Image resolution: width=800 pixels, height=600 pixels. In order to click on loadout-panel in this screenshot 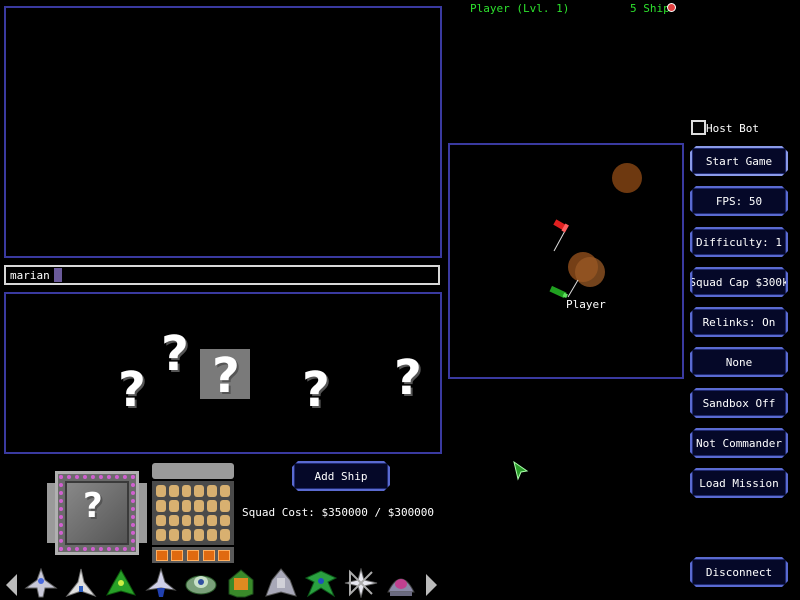, I will do `click(193, 513)`.